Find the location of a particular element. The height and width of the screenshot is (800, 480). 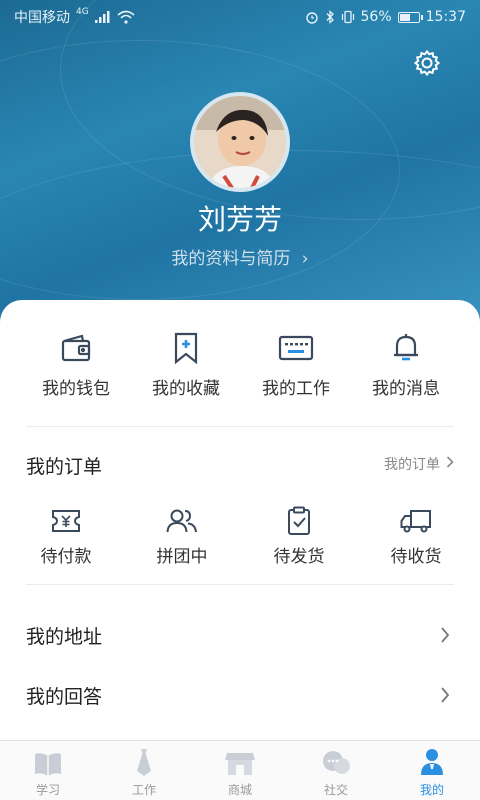

all-orders-link: 我的订单 is located at coordinates (419, 464).